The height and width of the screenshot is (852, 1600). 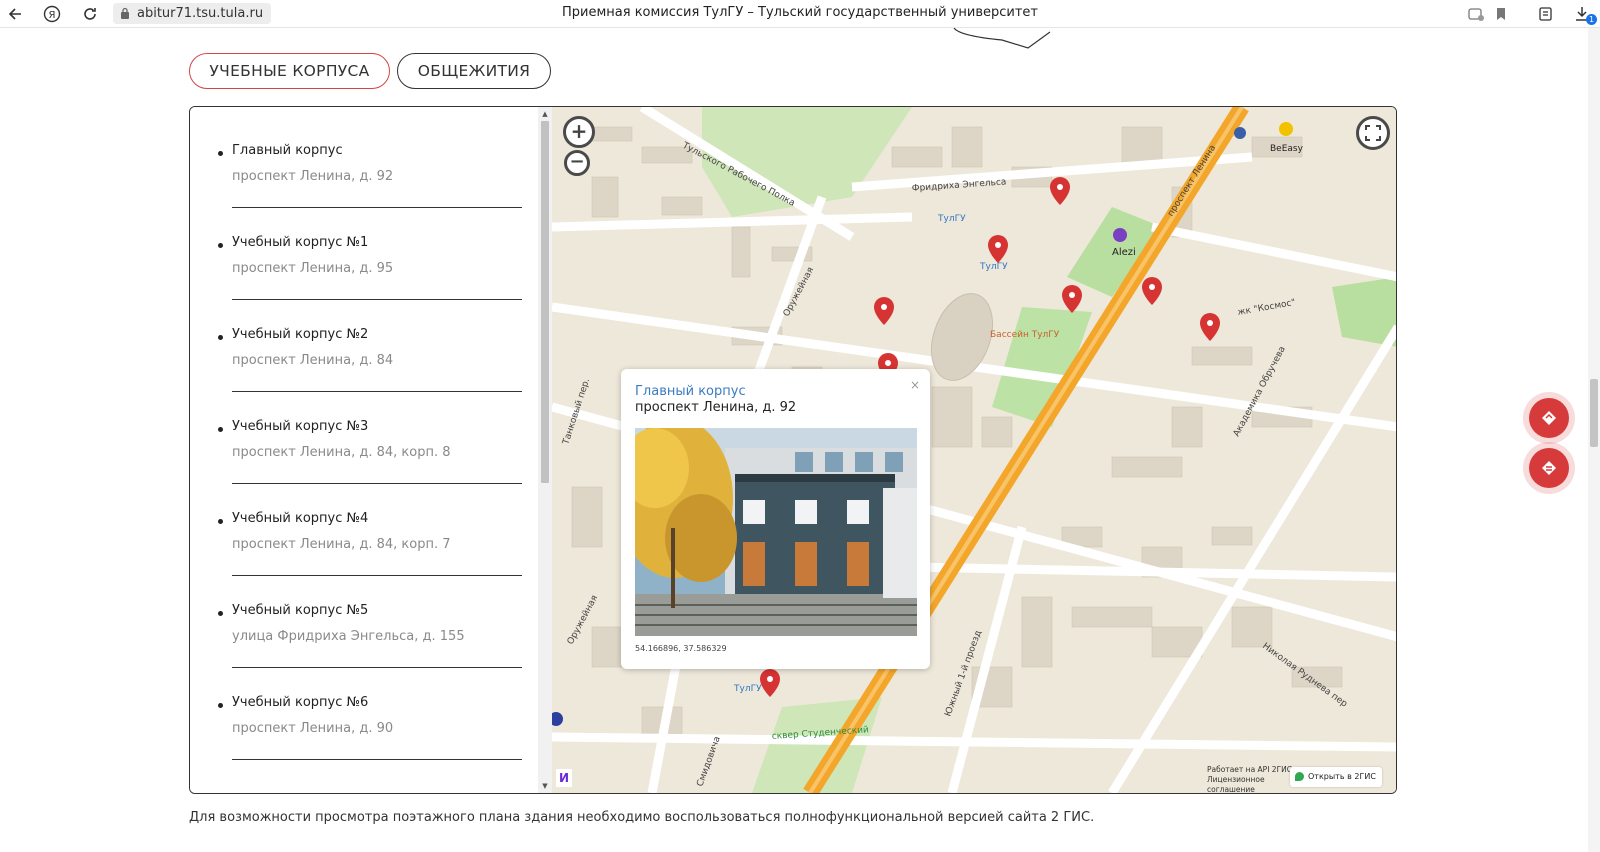 What do you see at coordinates (1476, 14) in the screenshot?
I see `protect-icon` at bounding box center [1476, 14].